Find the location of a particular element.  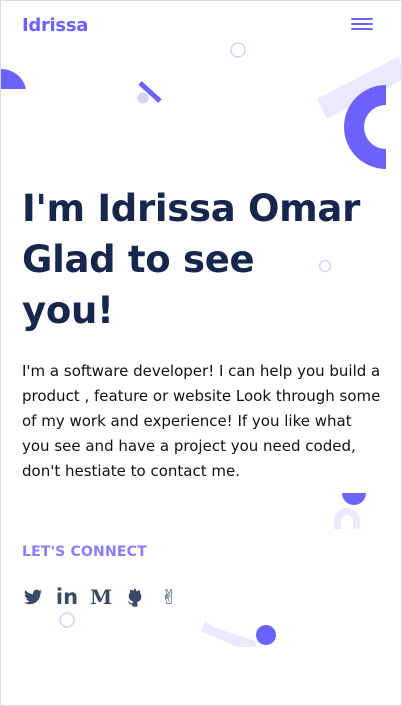

linkedin-glyph: in is located at coordinates (67, 597).